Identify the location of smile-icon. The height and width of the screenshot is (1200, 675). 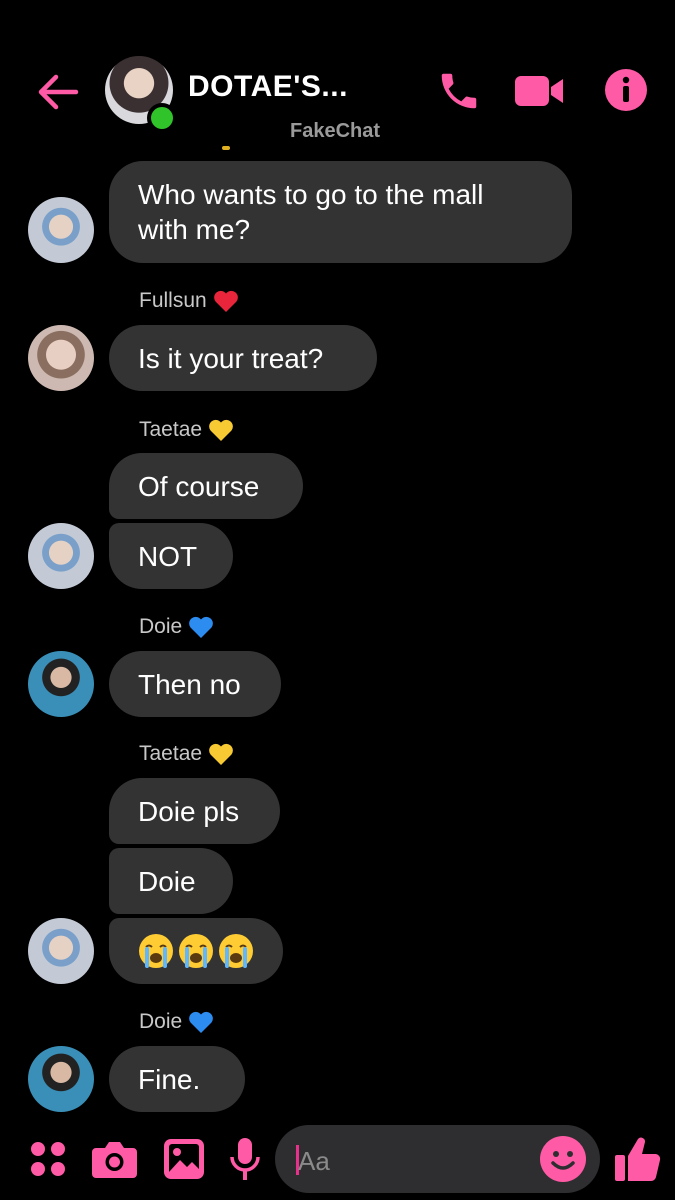
(563, 1159).